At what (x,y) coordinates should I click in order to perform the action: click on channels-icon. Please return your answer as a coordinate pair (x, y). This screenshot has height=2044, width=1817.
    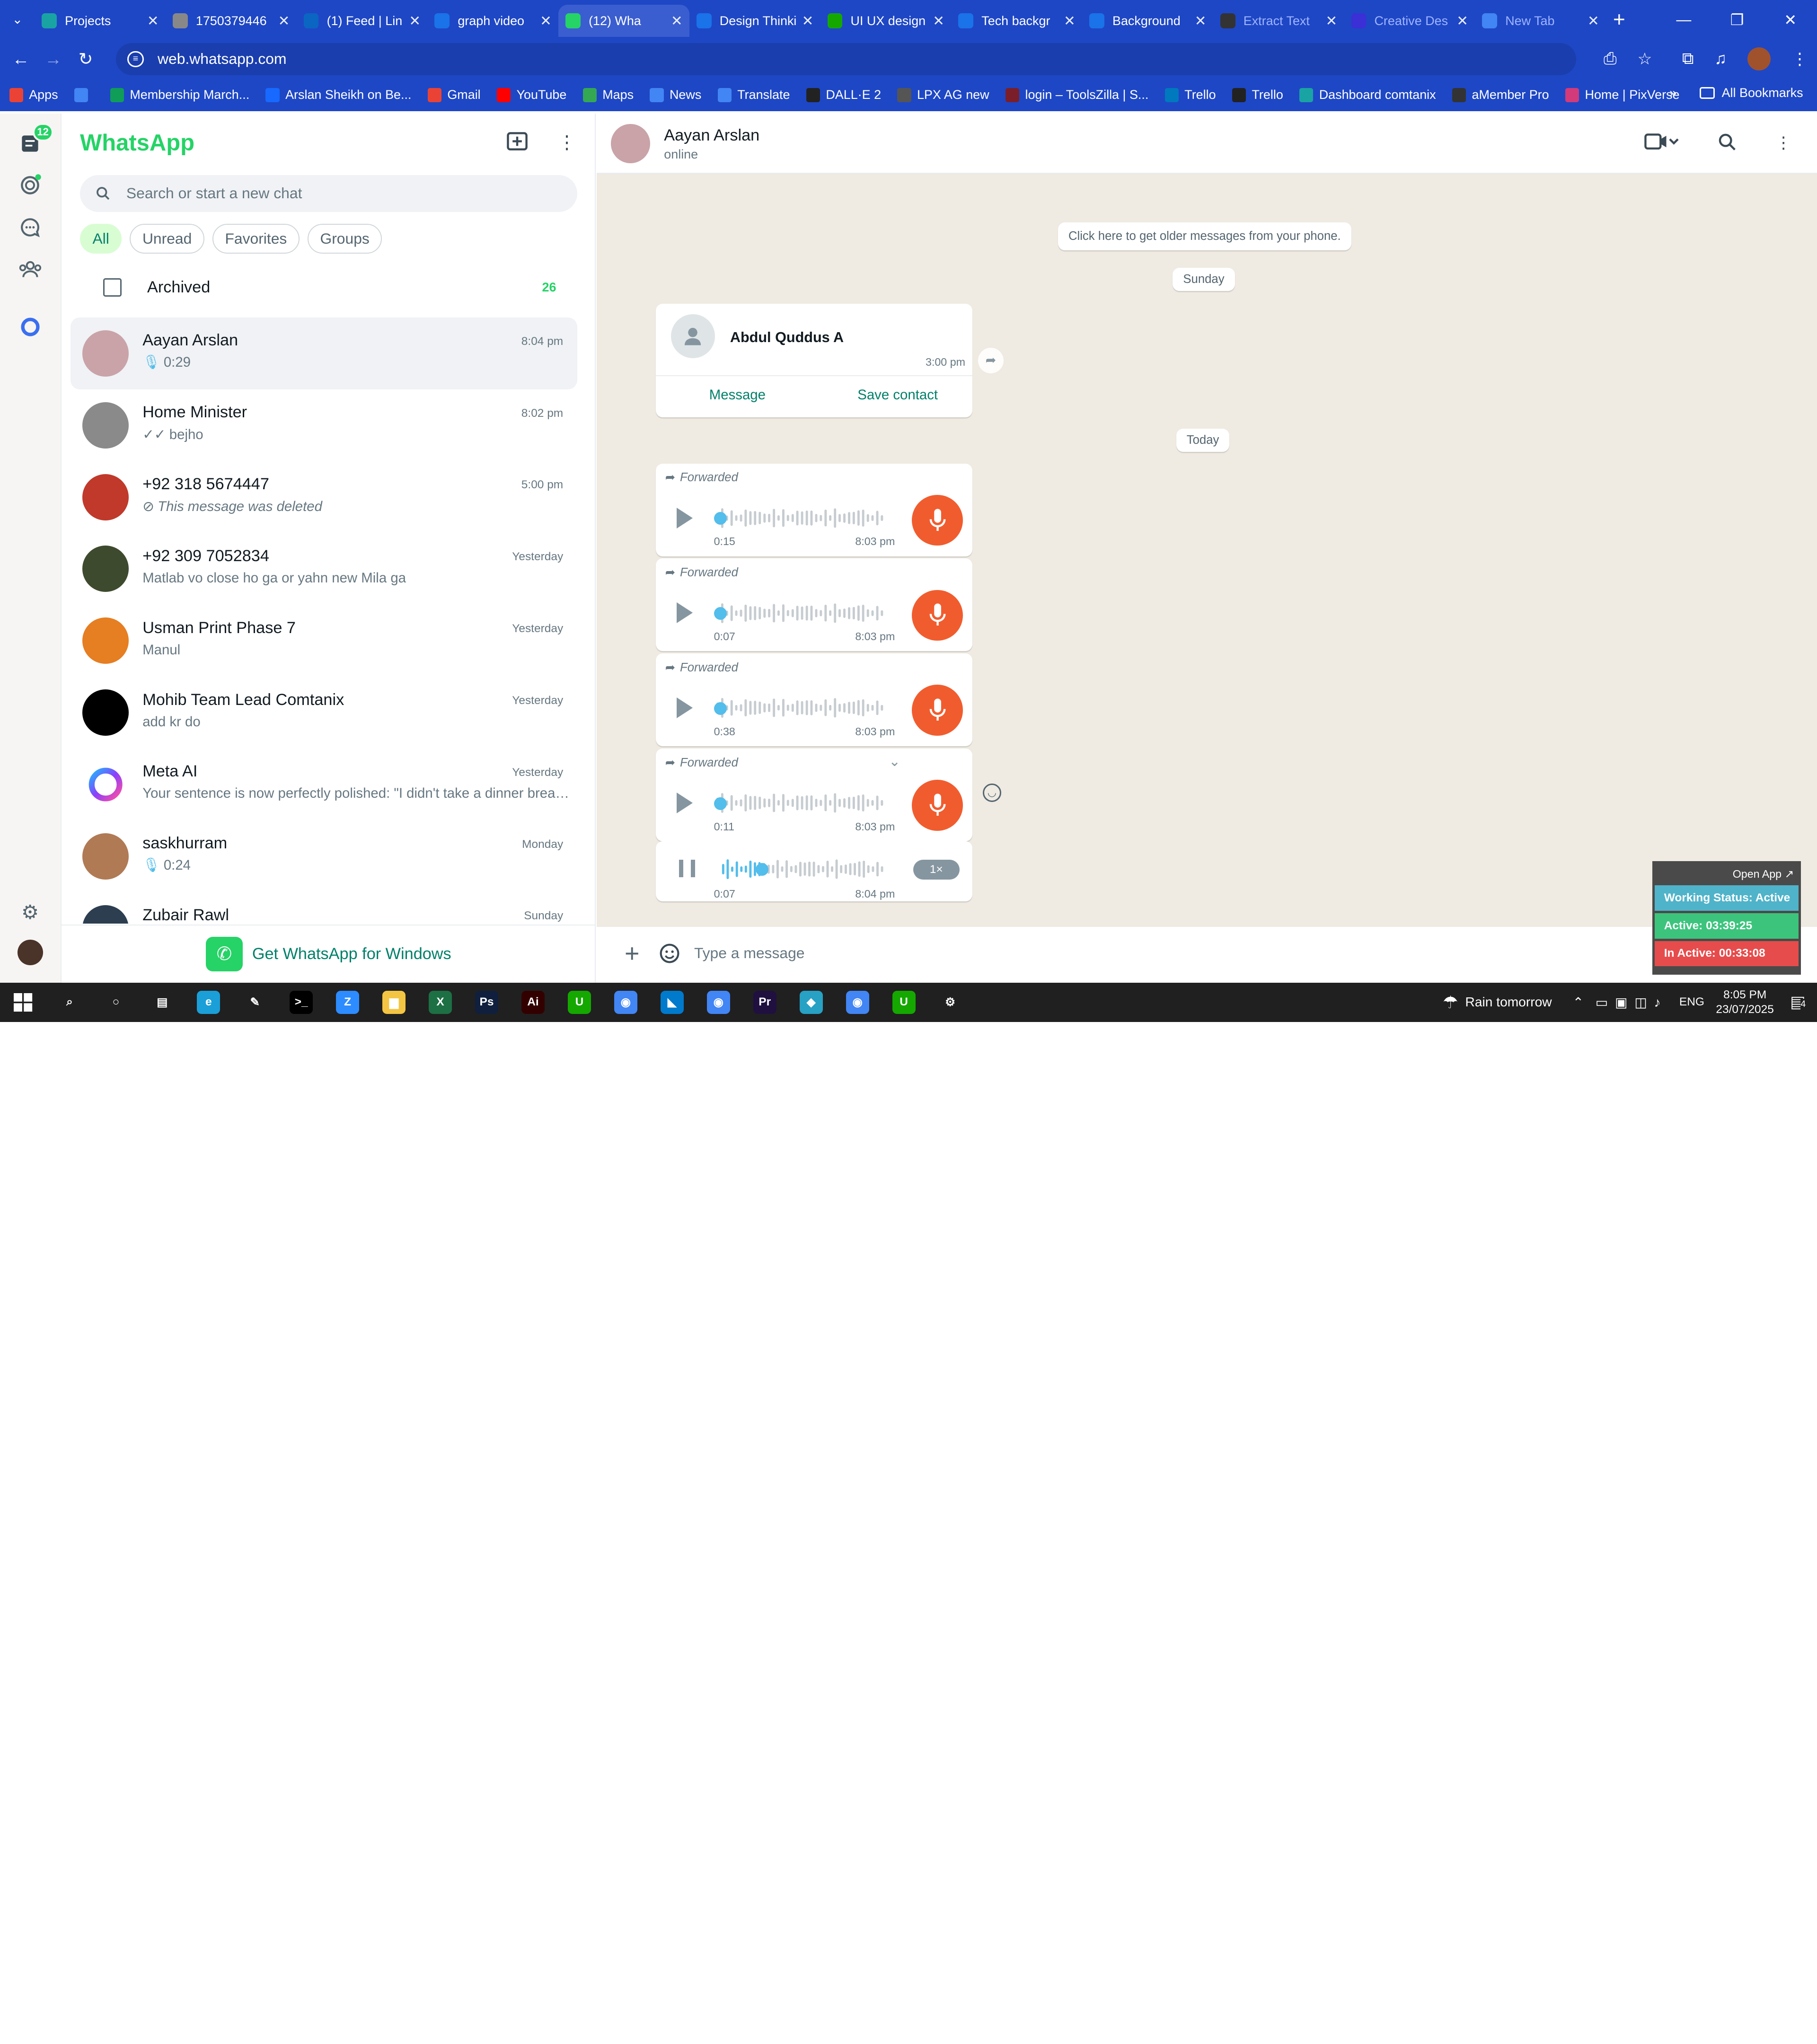
    Looking at the image, I should click on (30, 227).